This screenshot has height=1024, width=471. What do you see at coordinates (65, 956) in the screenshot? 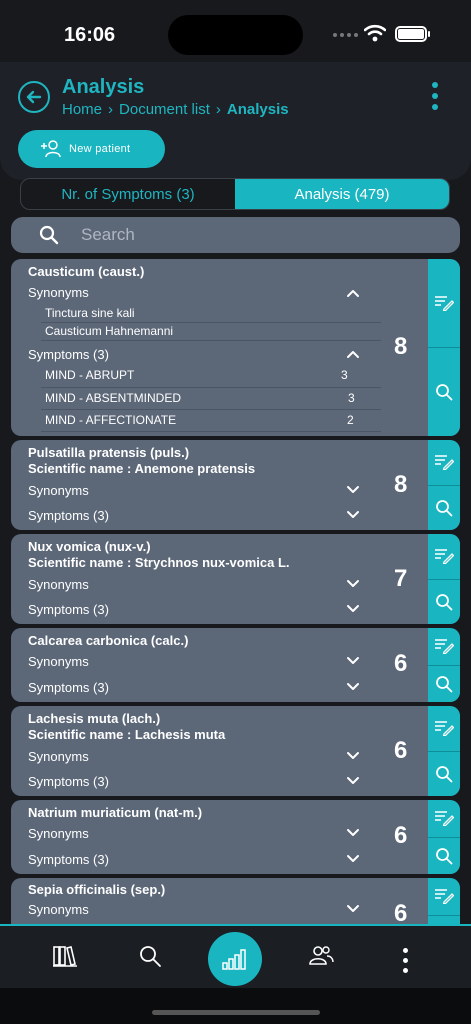
I see `library-icon` at bounding box center [65, 956].